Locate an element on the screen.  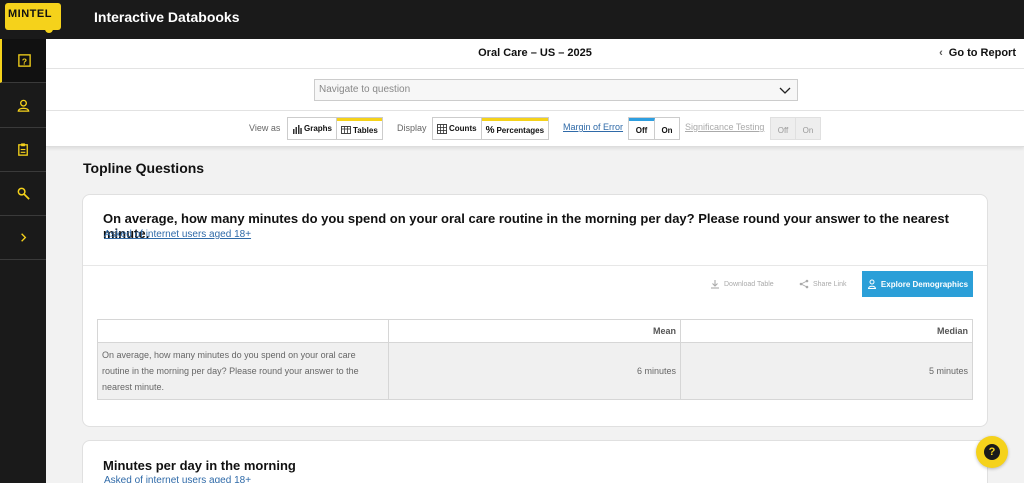
table-header-mean: Mean is located at coordinates (534, 331).